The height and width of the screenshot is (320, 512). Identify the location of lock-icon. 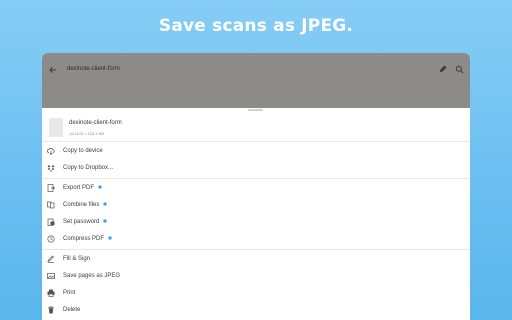
(51, 222).